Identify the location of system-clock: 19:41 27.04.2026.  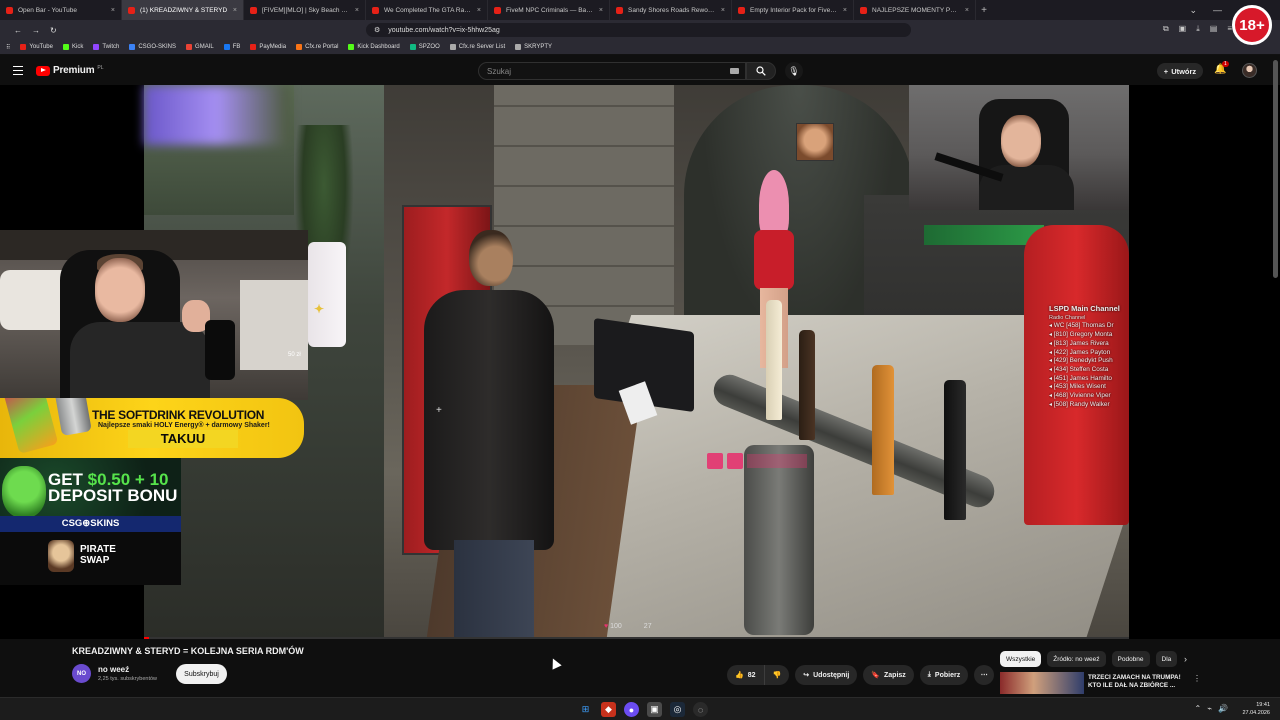
(1256, 709).